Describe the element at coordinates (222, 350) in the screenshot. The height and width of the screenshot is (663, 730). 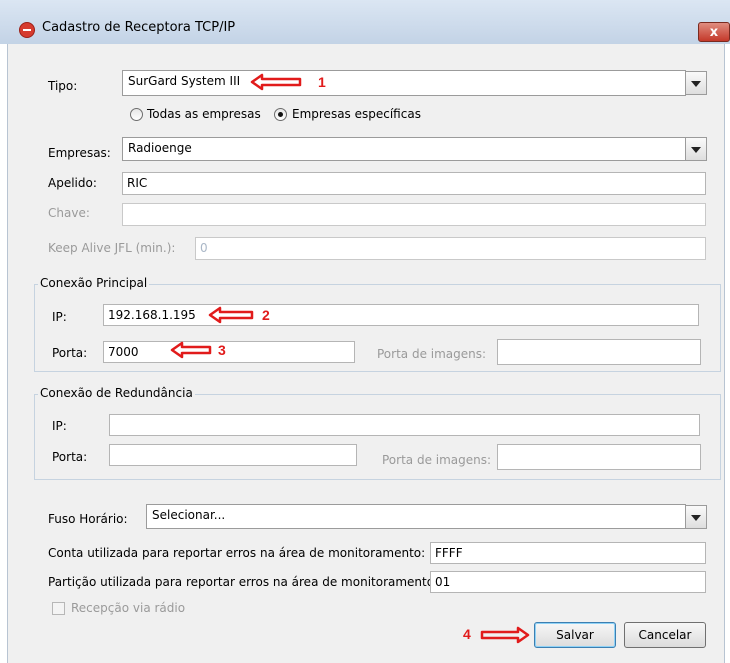
I see `annotation-number-3: 3` at that location.